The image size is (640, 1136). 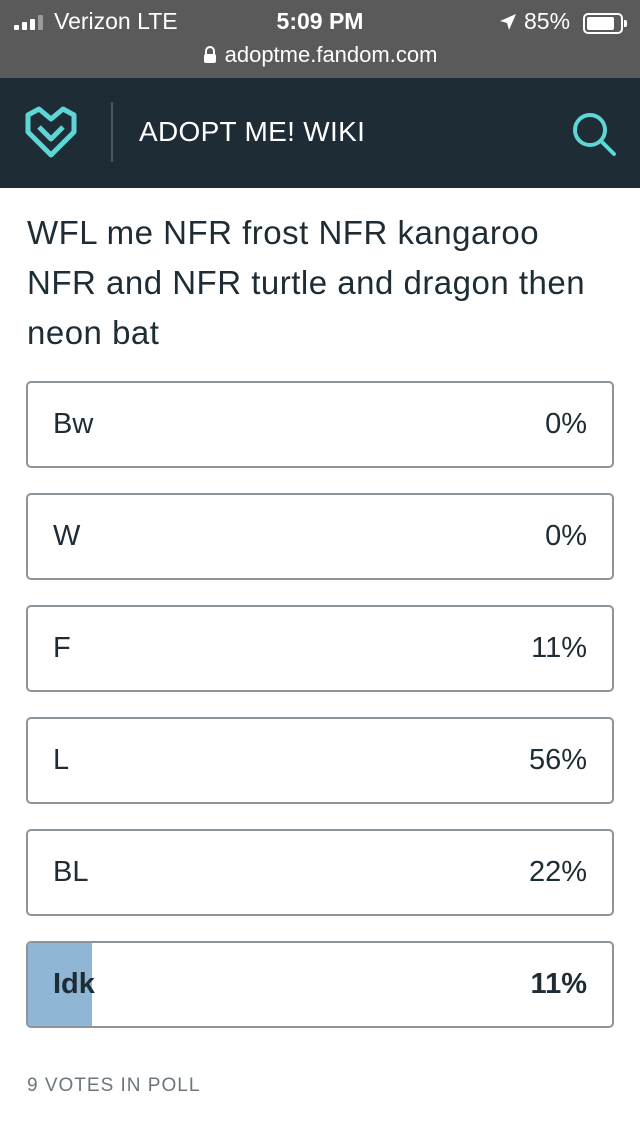 What do you see at coordinates (320, 984) in the screenshot?
I see `poll-option: Idk 11%` at bounding box center [320, 984].